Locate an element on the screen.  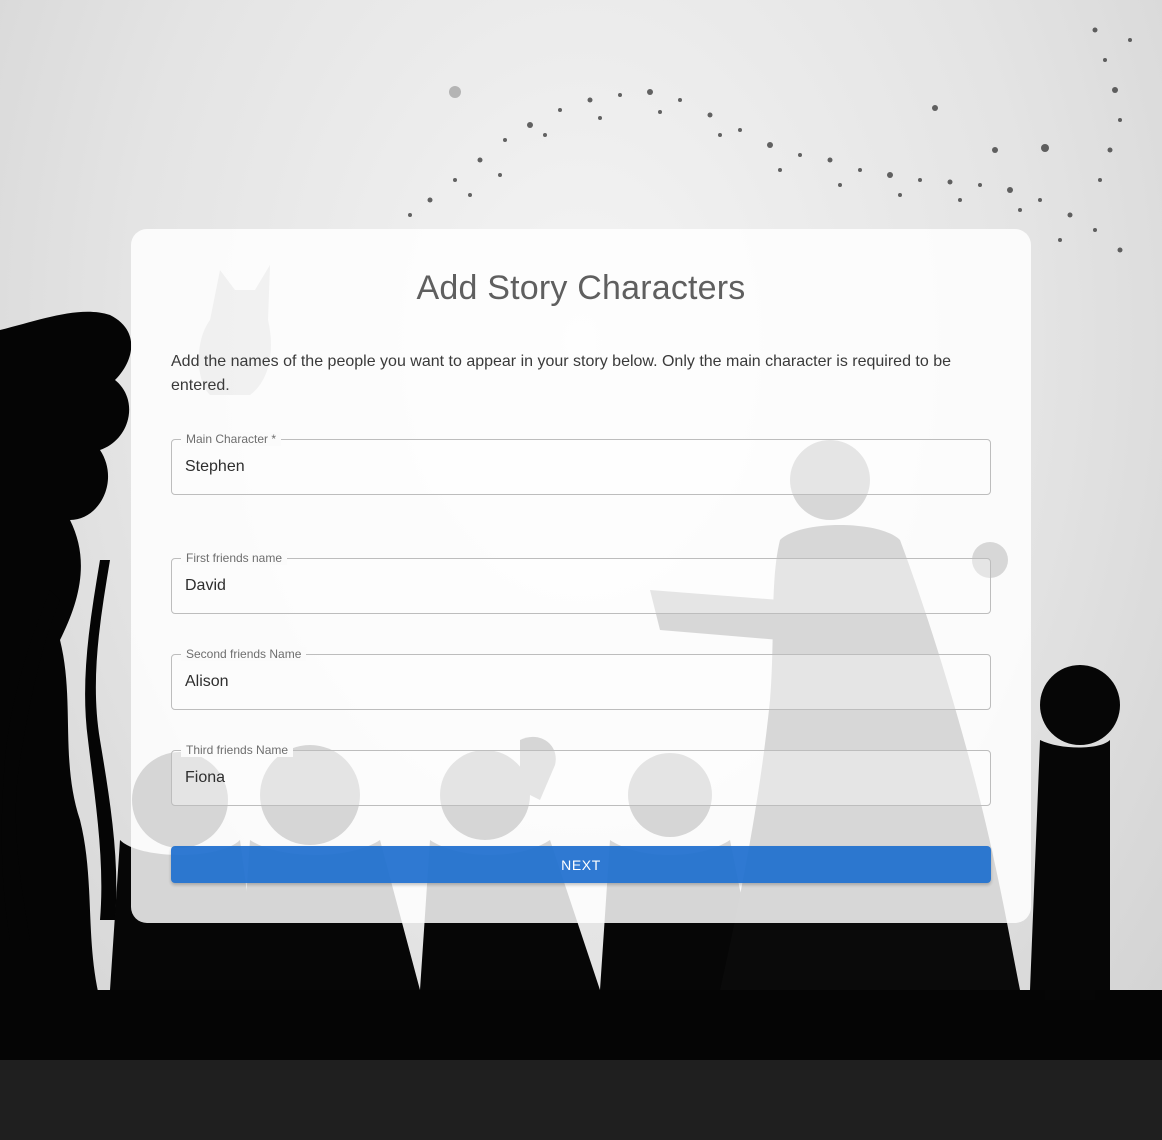
third-friend-field: Third friends Name is located at coordinates (581, 774).